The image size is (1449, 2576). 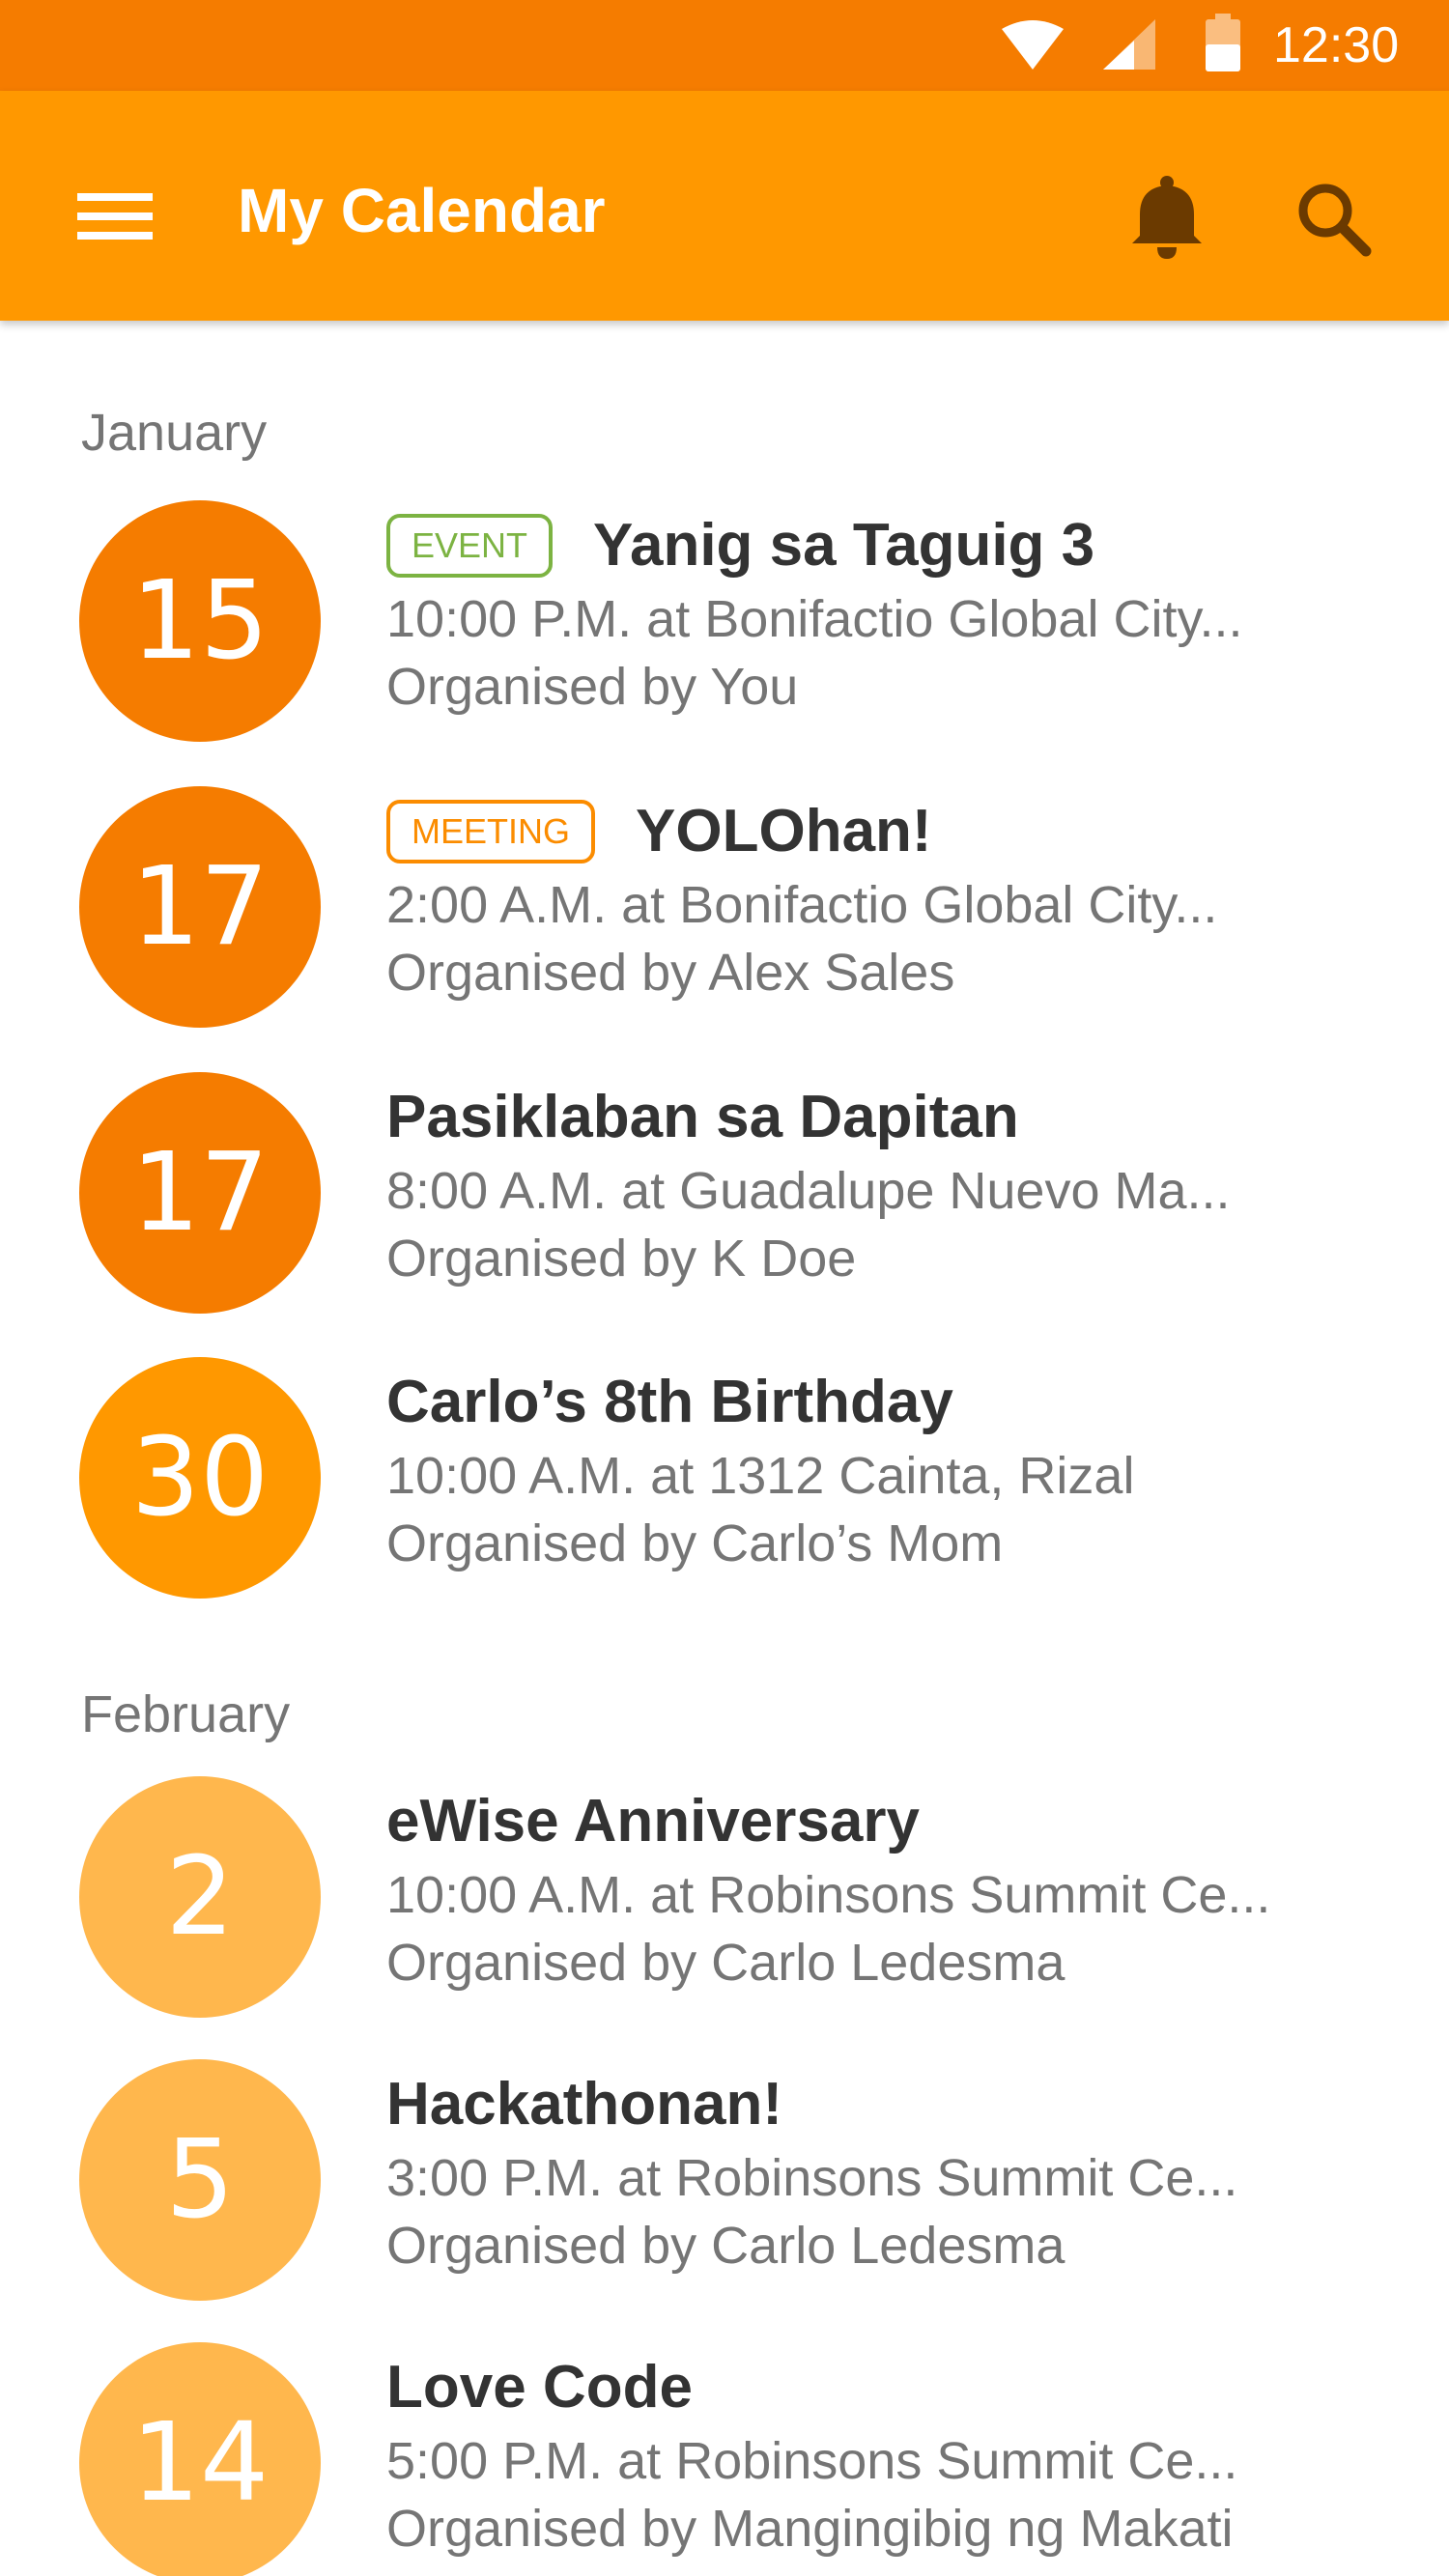 What do you see at coordinates (200, 2180) in the screenshot?
I see `date-badge: 5` at bounding box center [200, 2180].